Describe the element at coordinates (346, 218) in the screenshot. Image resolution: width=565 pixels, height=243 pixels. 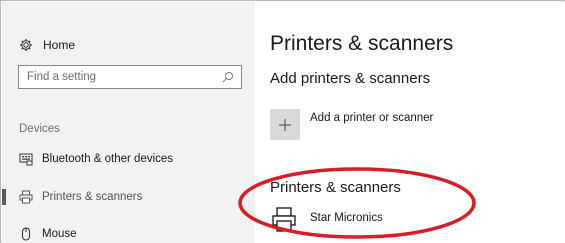
I see `printer-name: Star Micronics` at that location.